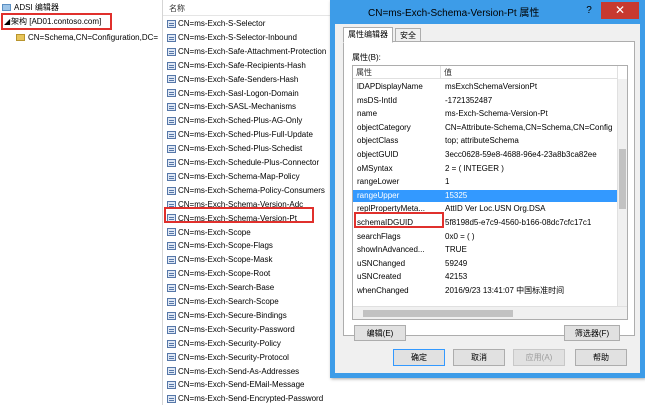  What do you see at coordinates (408, 35) in the screenshot?
I see `tab-security: 安全` at bounding box center [408, 35].